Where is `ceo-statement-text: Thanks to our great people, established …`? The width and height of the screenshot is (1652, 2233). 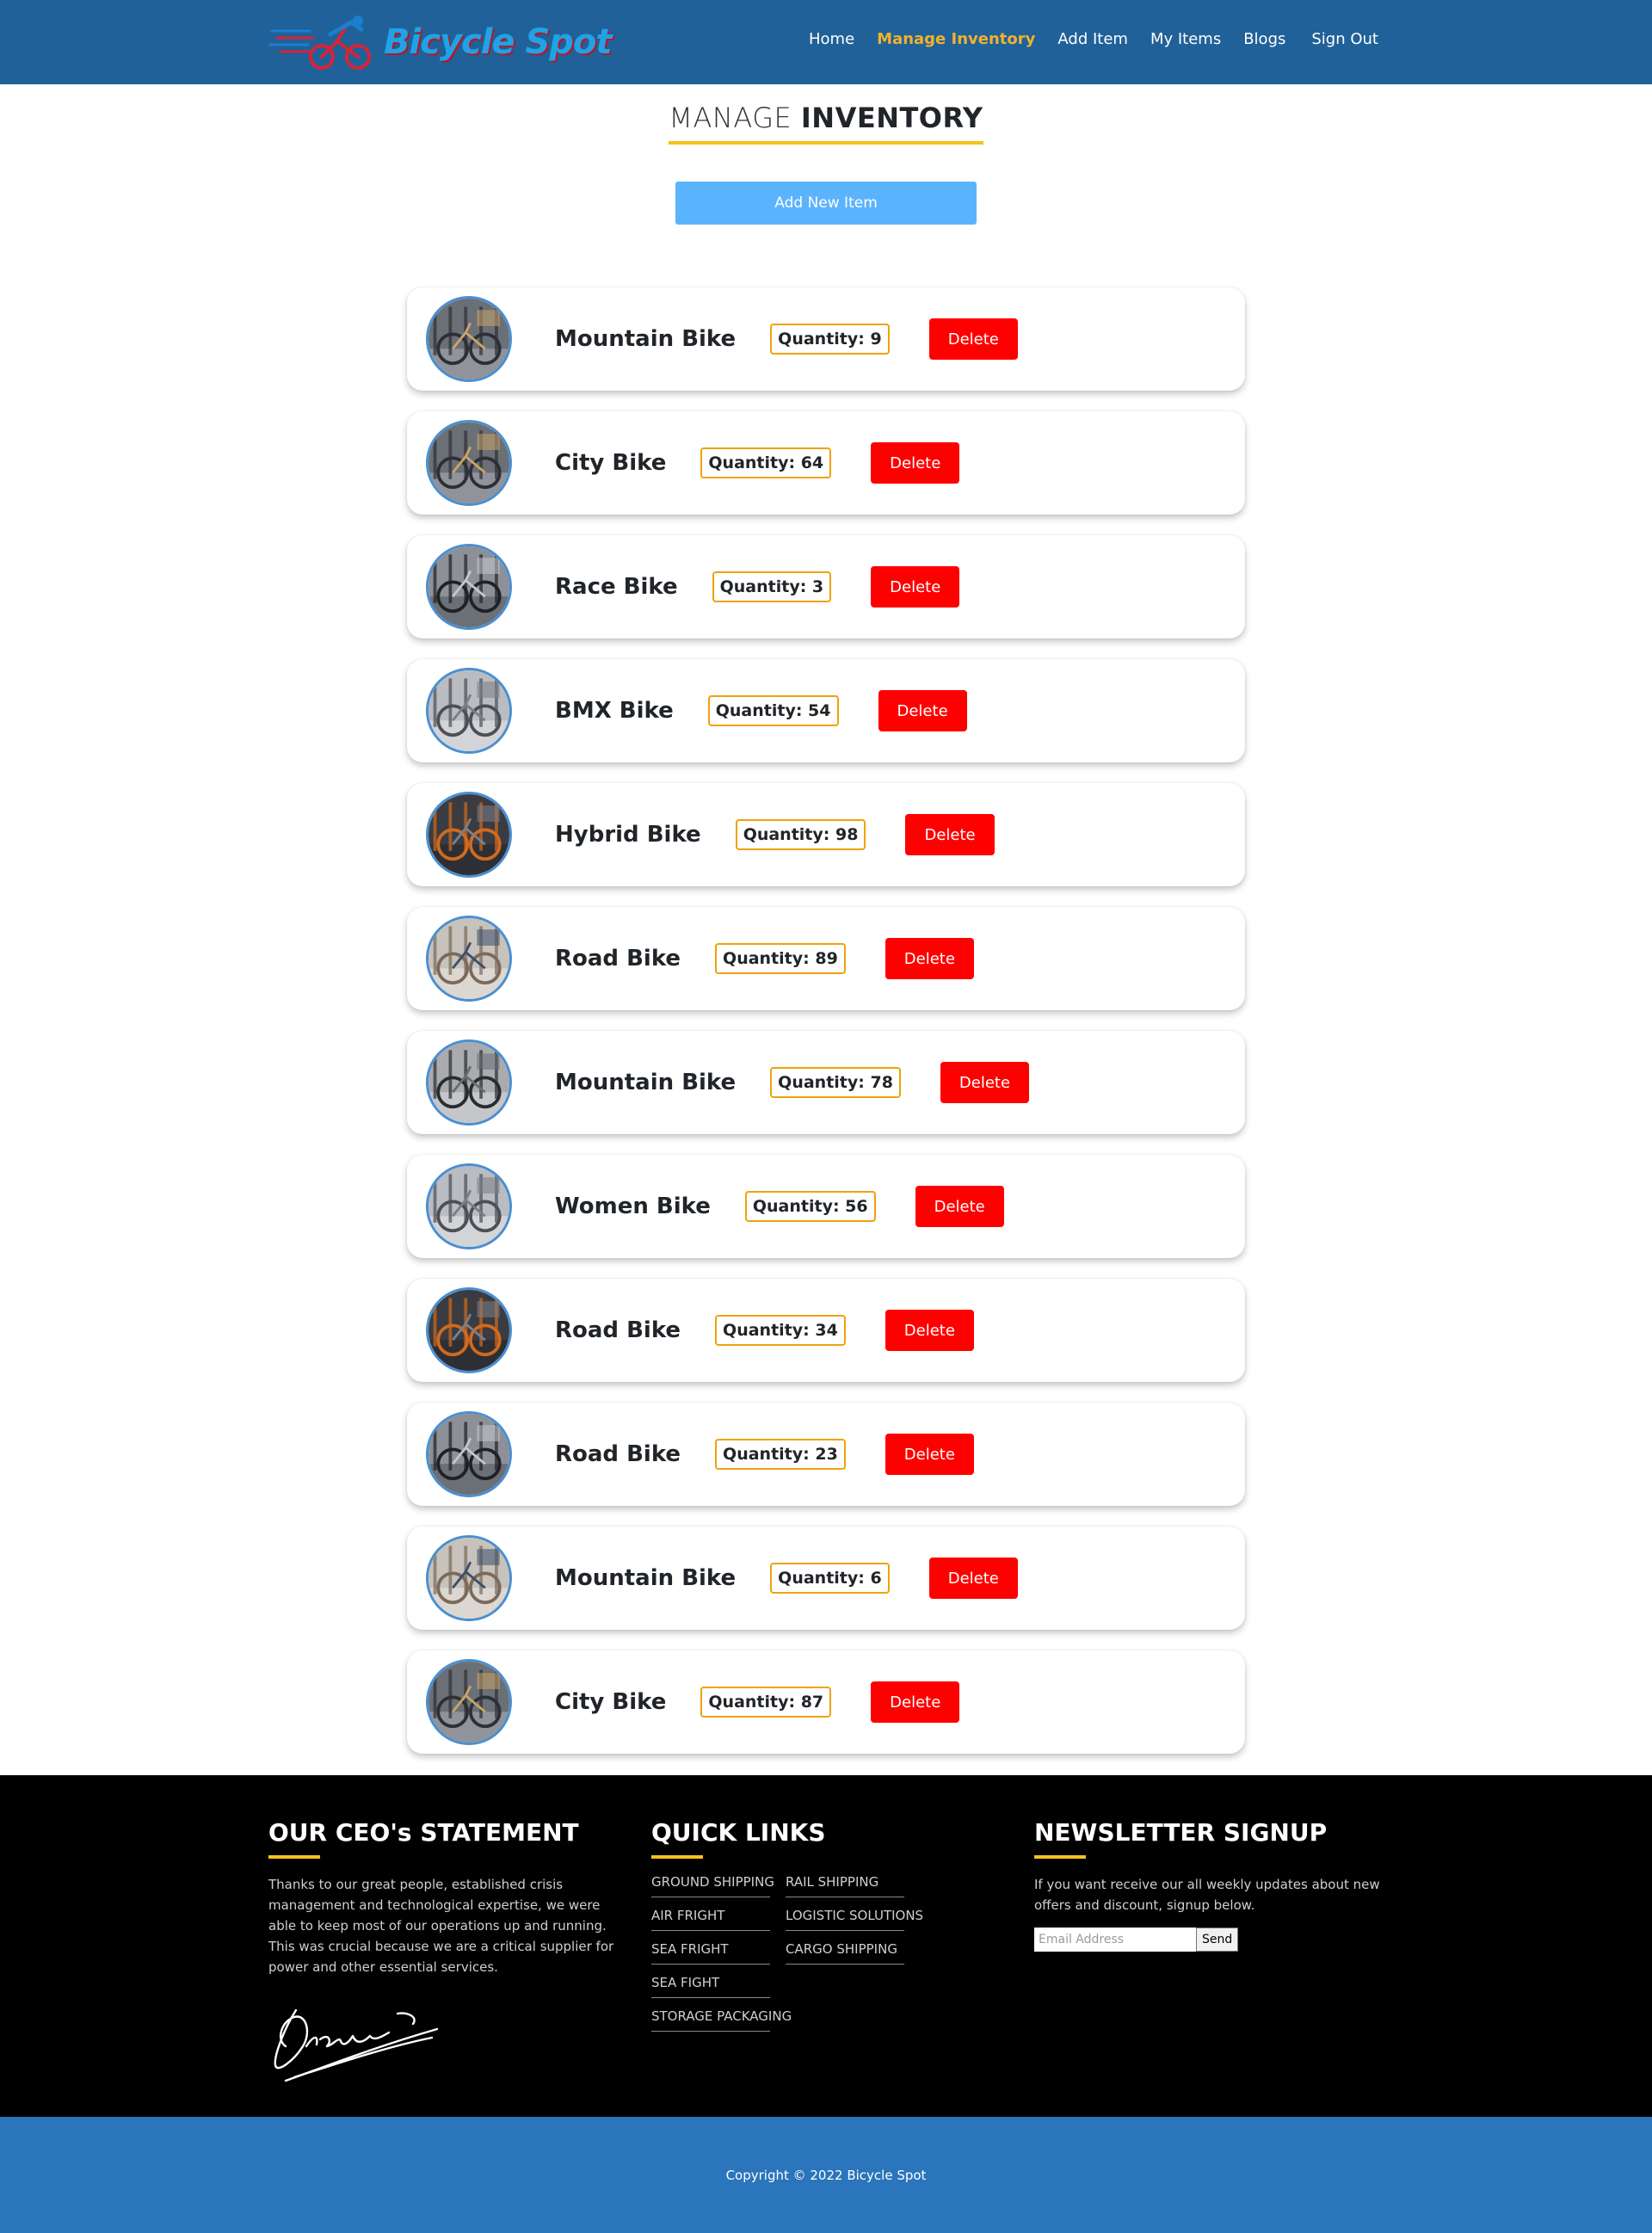
ceo-statement-text: Thanks to our great people, established … is located at coordinates (441, 1926).